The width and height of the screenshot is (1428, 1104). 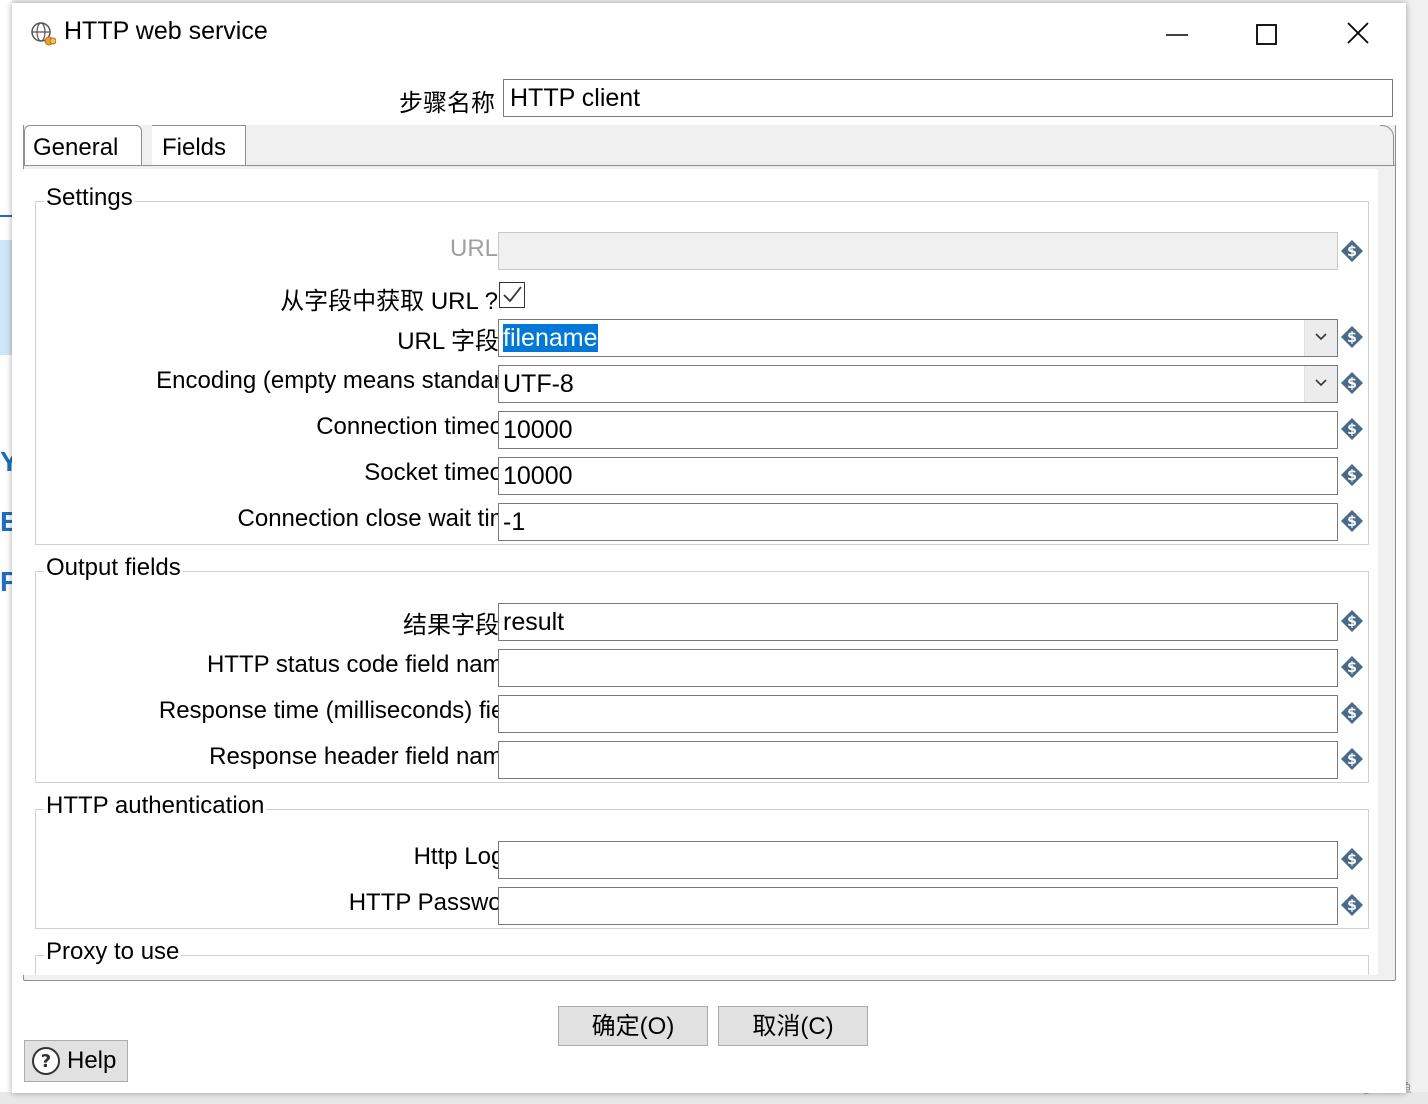 What do you see at coordinates (793, 1026) in the screenshot?
I see `cancel-button: 取消(C)` at bounding box center [793, 1026].